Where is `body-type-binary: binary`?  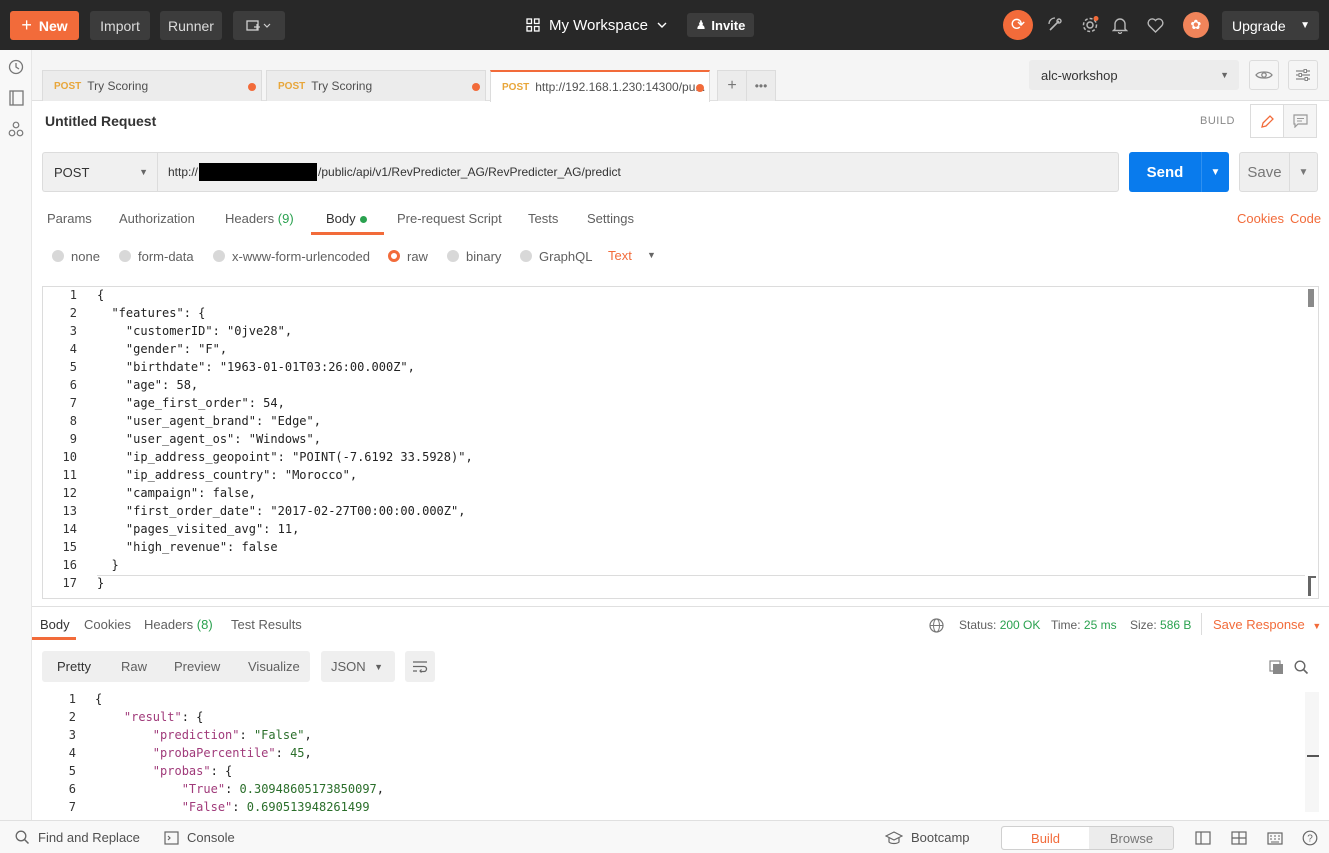 body-type-binary: binary is located at coordinates (474, 256).